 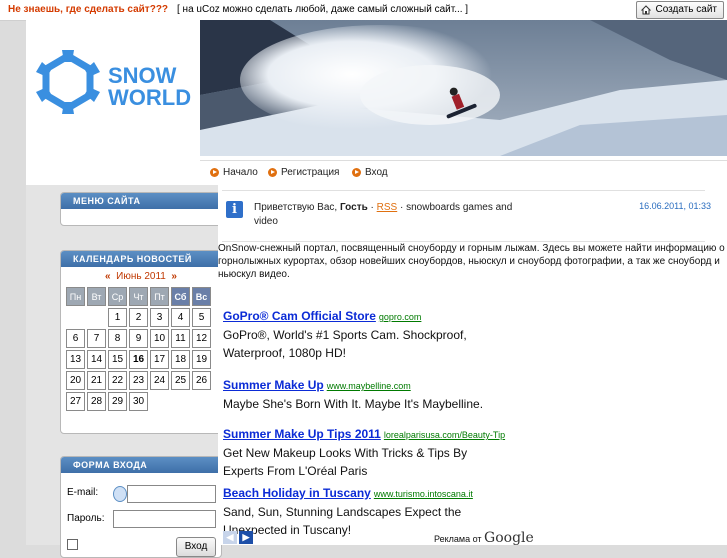 What do you see at coordinates (234, 172) in the screenshot?
I see `nav-item-home: Начало` at bounding box center [234, 172].